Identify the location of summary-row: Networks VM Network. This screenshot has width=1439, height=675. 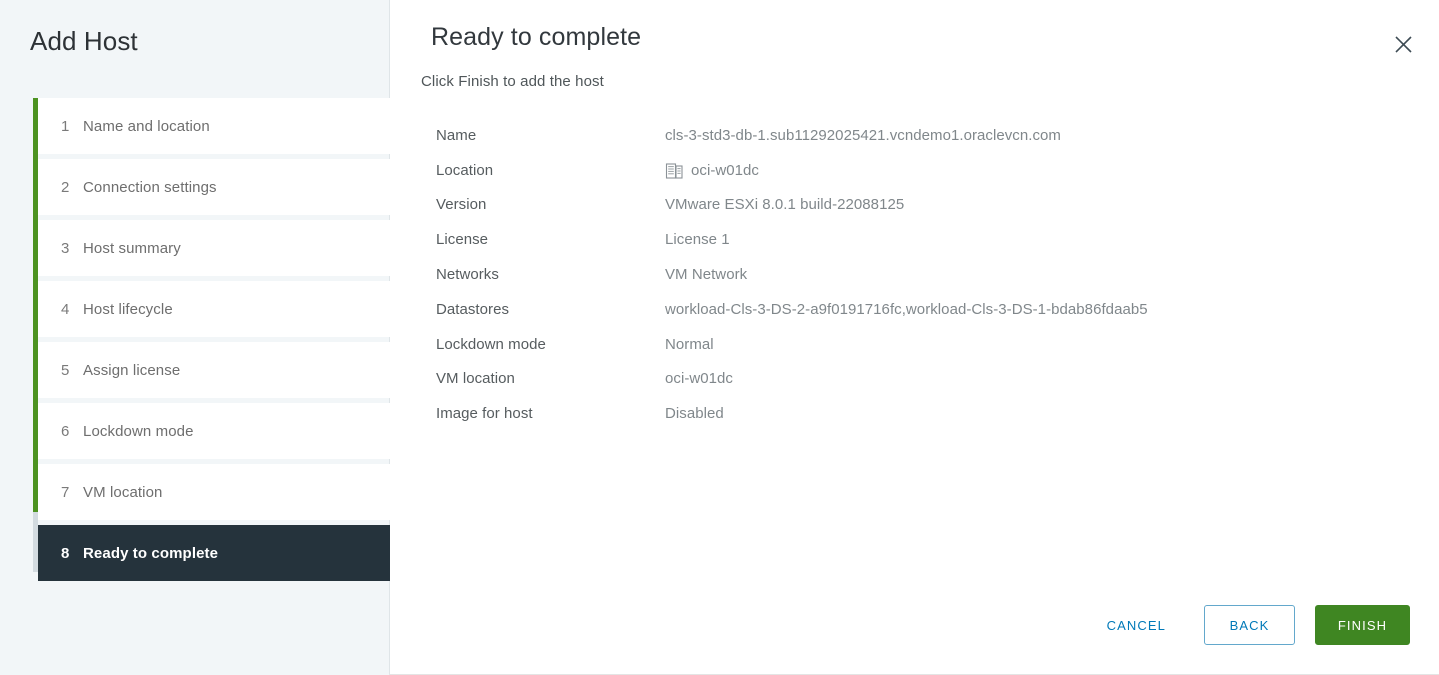
(927, 274).